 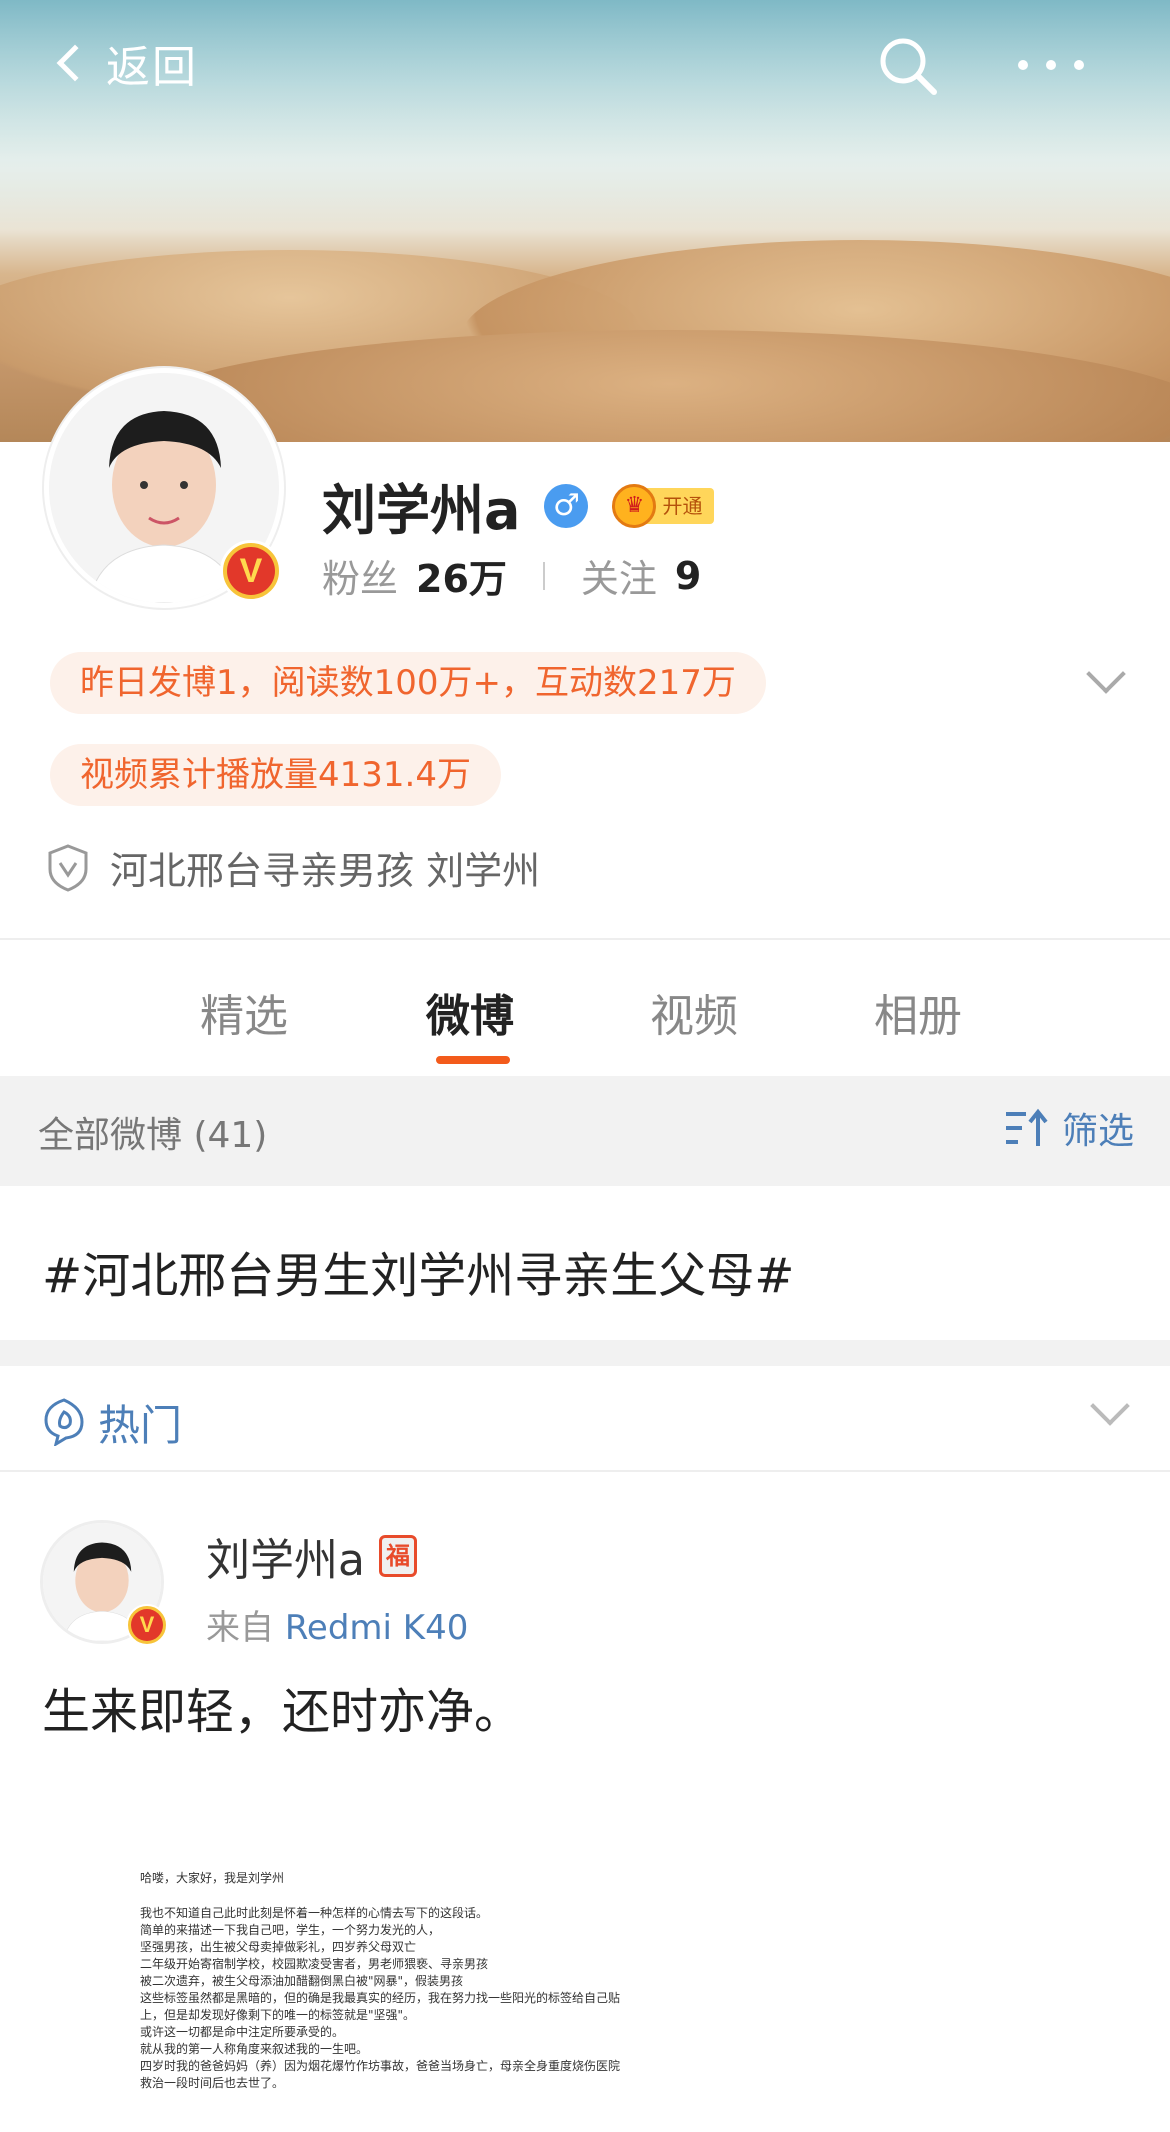 I want to click on profile-name-row: 刘学州a ♂ ♛ 开通, so click(x=518, y=505).